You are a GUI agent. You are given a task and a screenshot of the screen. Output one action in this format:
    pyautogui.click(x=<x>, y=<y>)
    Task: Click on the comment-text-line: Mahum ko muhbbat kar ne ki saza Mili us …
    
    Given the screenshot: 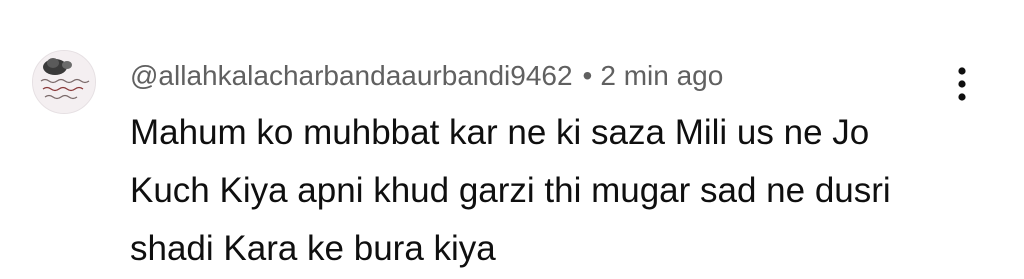 What is the action you would take?
    pyautogui.click(x=500, y=132)
    